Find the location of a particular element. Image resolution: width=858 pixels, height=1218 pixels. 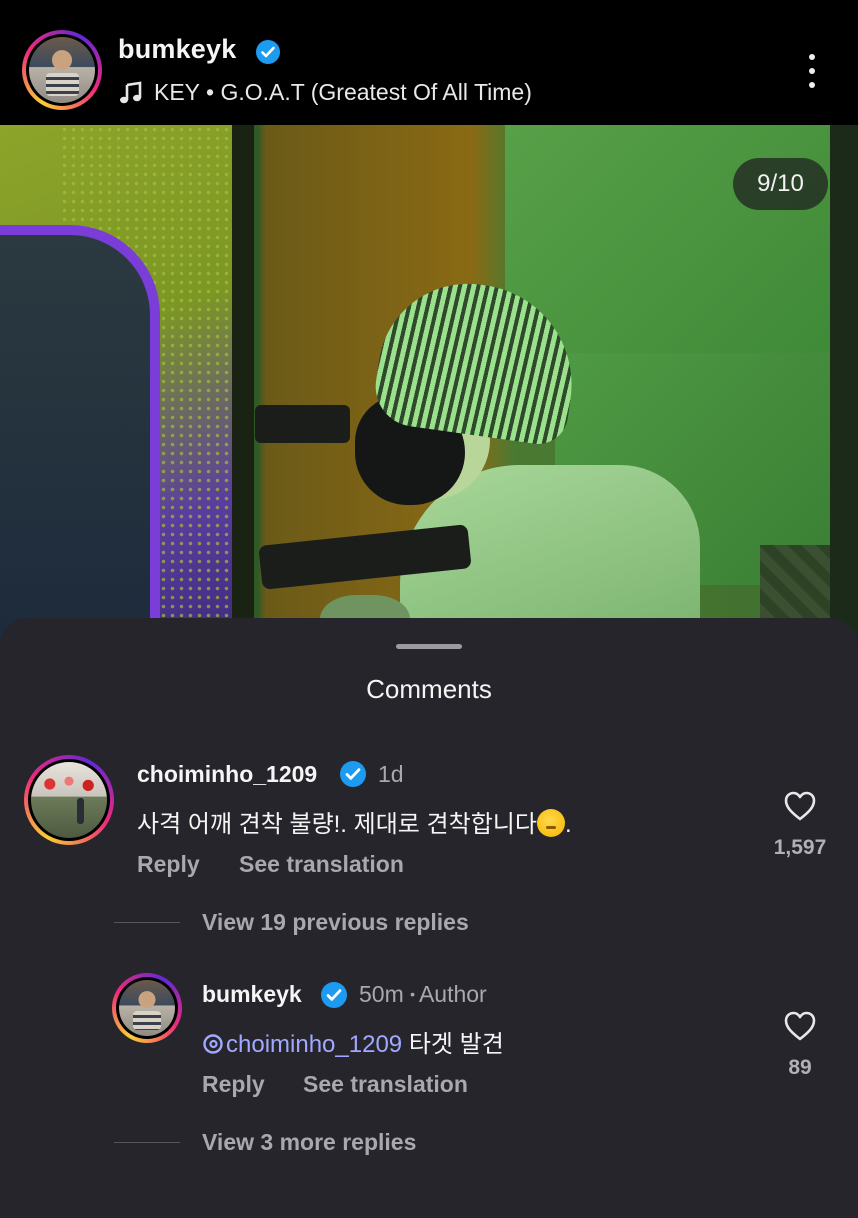

threads-icon is located at coordinates (213, 1044).